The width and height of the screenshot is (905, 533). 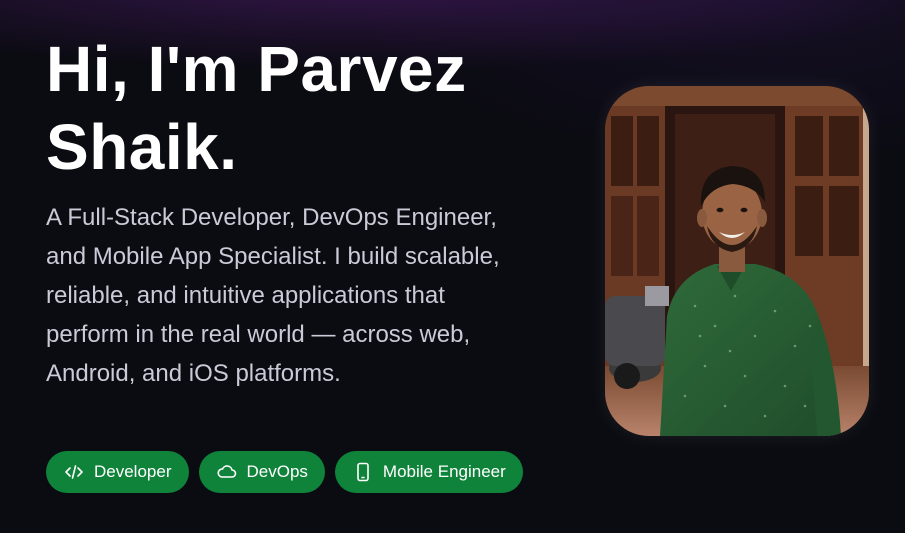 What do you see at coordinates (133, 471) in the screenshot?
I see `tag-developer-label: Developer` at bounding box center [133, 471].